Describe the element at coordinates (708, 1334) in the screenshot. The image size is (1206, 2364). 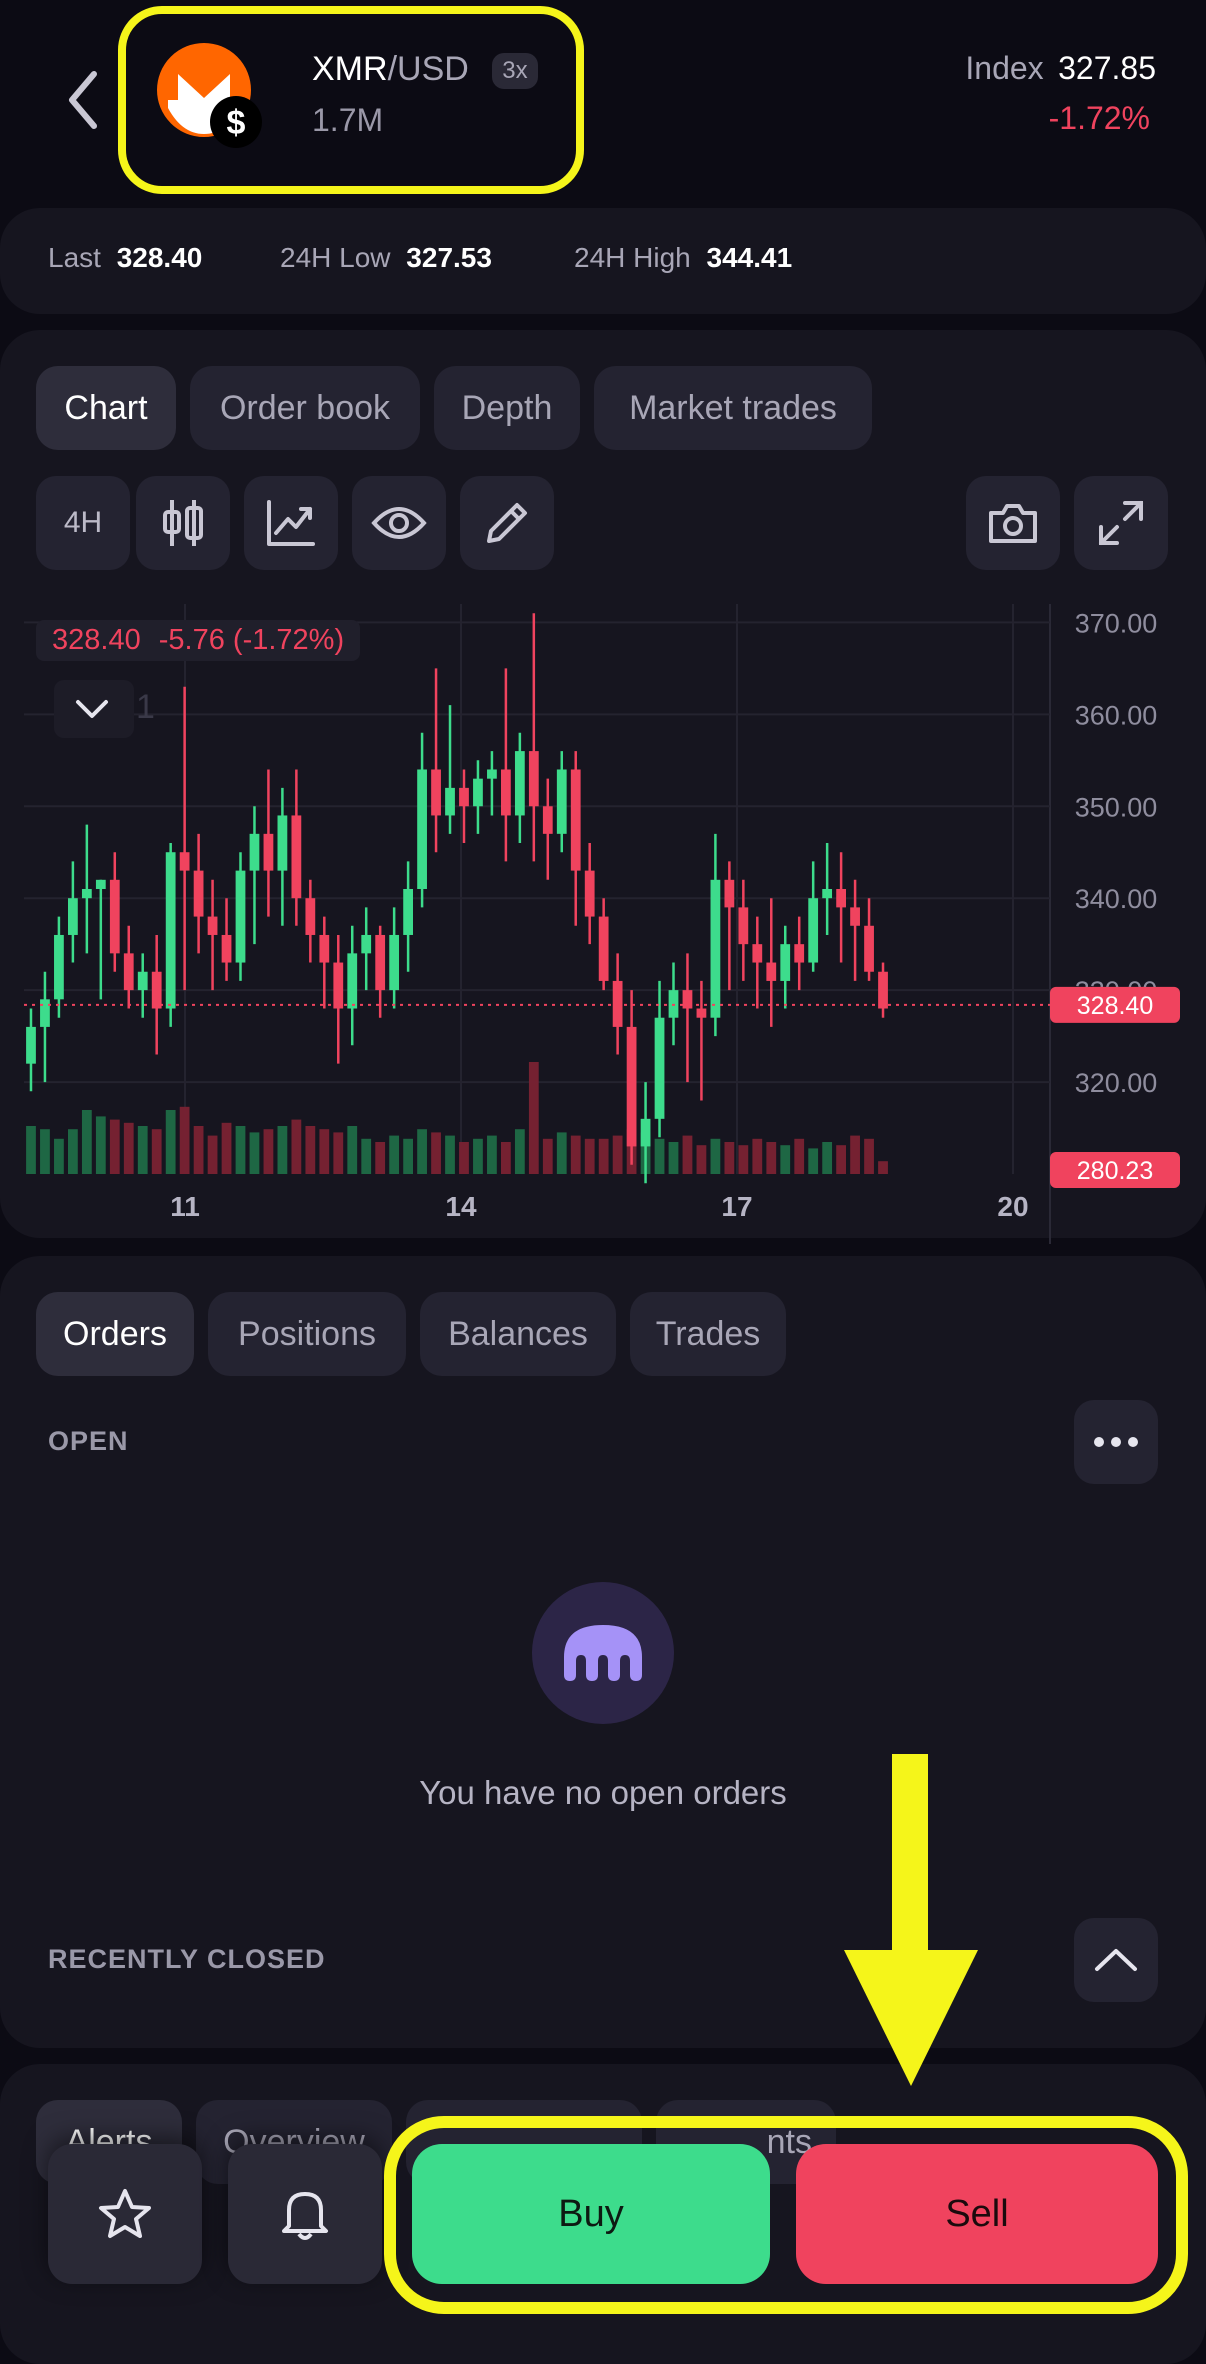
I see `tab-trades: Trades` at that location.